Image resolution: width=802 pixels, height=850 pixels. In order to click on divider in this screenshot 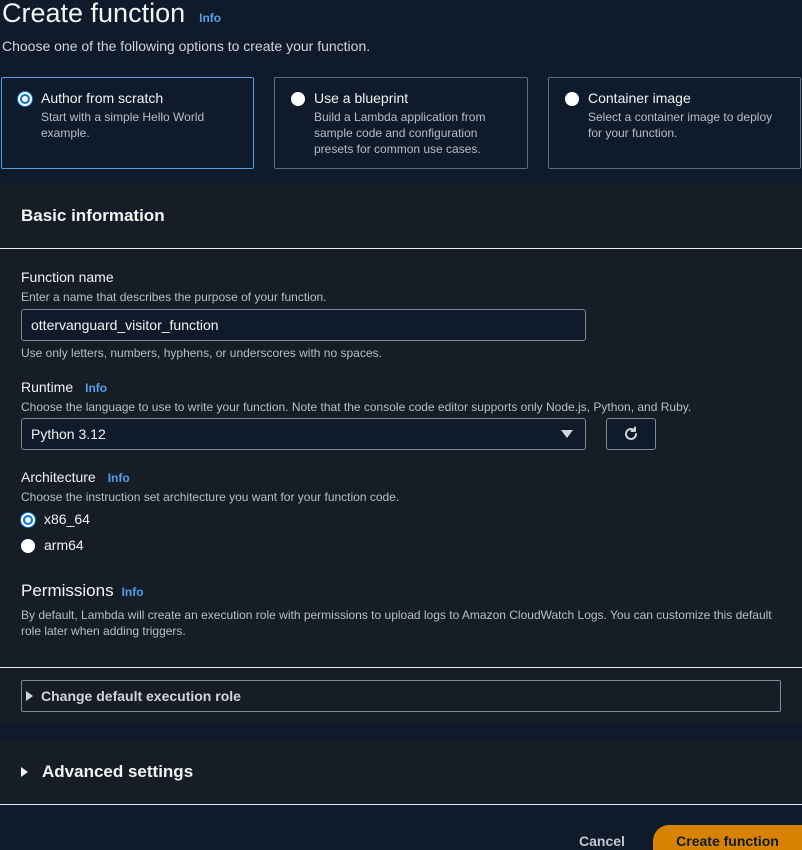, I will do `click(401, 667)`.